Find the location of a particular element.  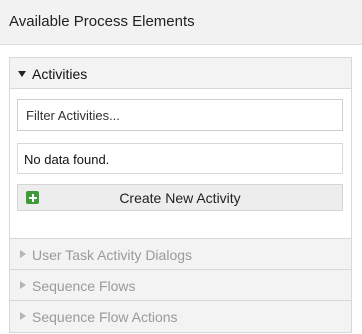

no-data-message: No data found. is located at coordinates (67, 159).